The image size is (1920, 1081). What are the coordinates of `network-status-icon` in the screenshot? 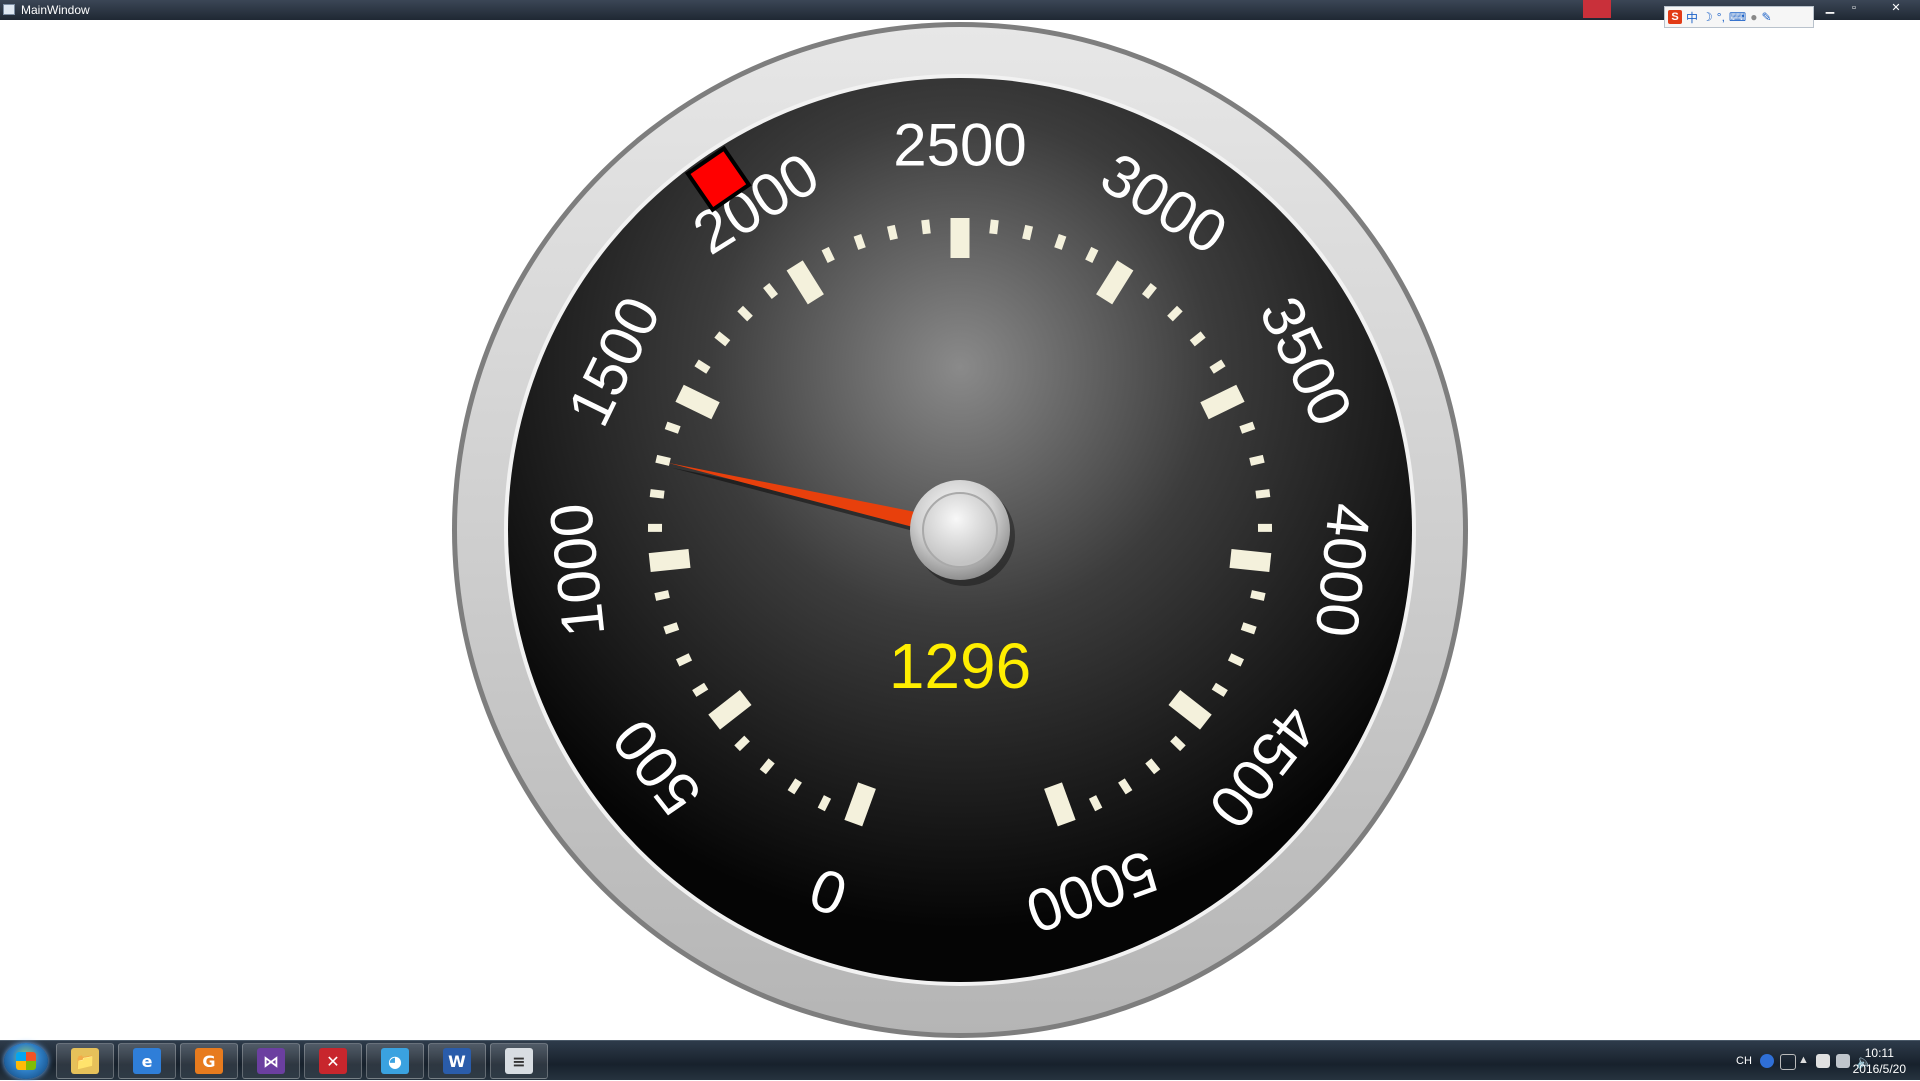 It's located at (1788, 1062).